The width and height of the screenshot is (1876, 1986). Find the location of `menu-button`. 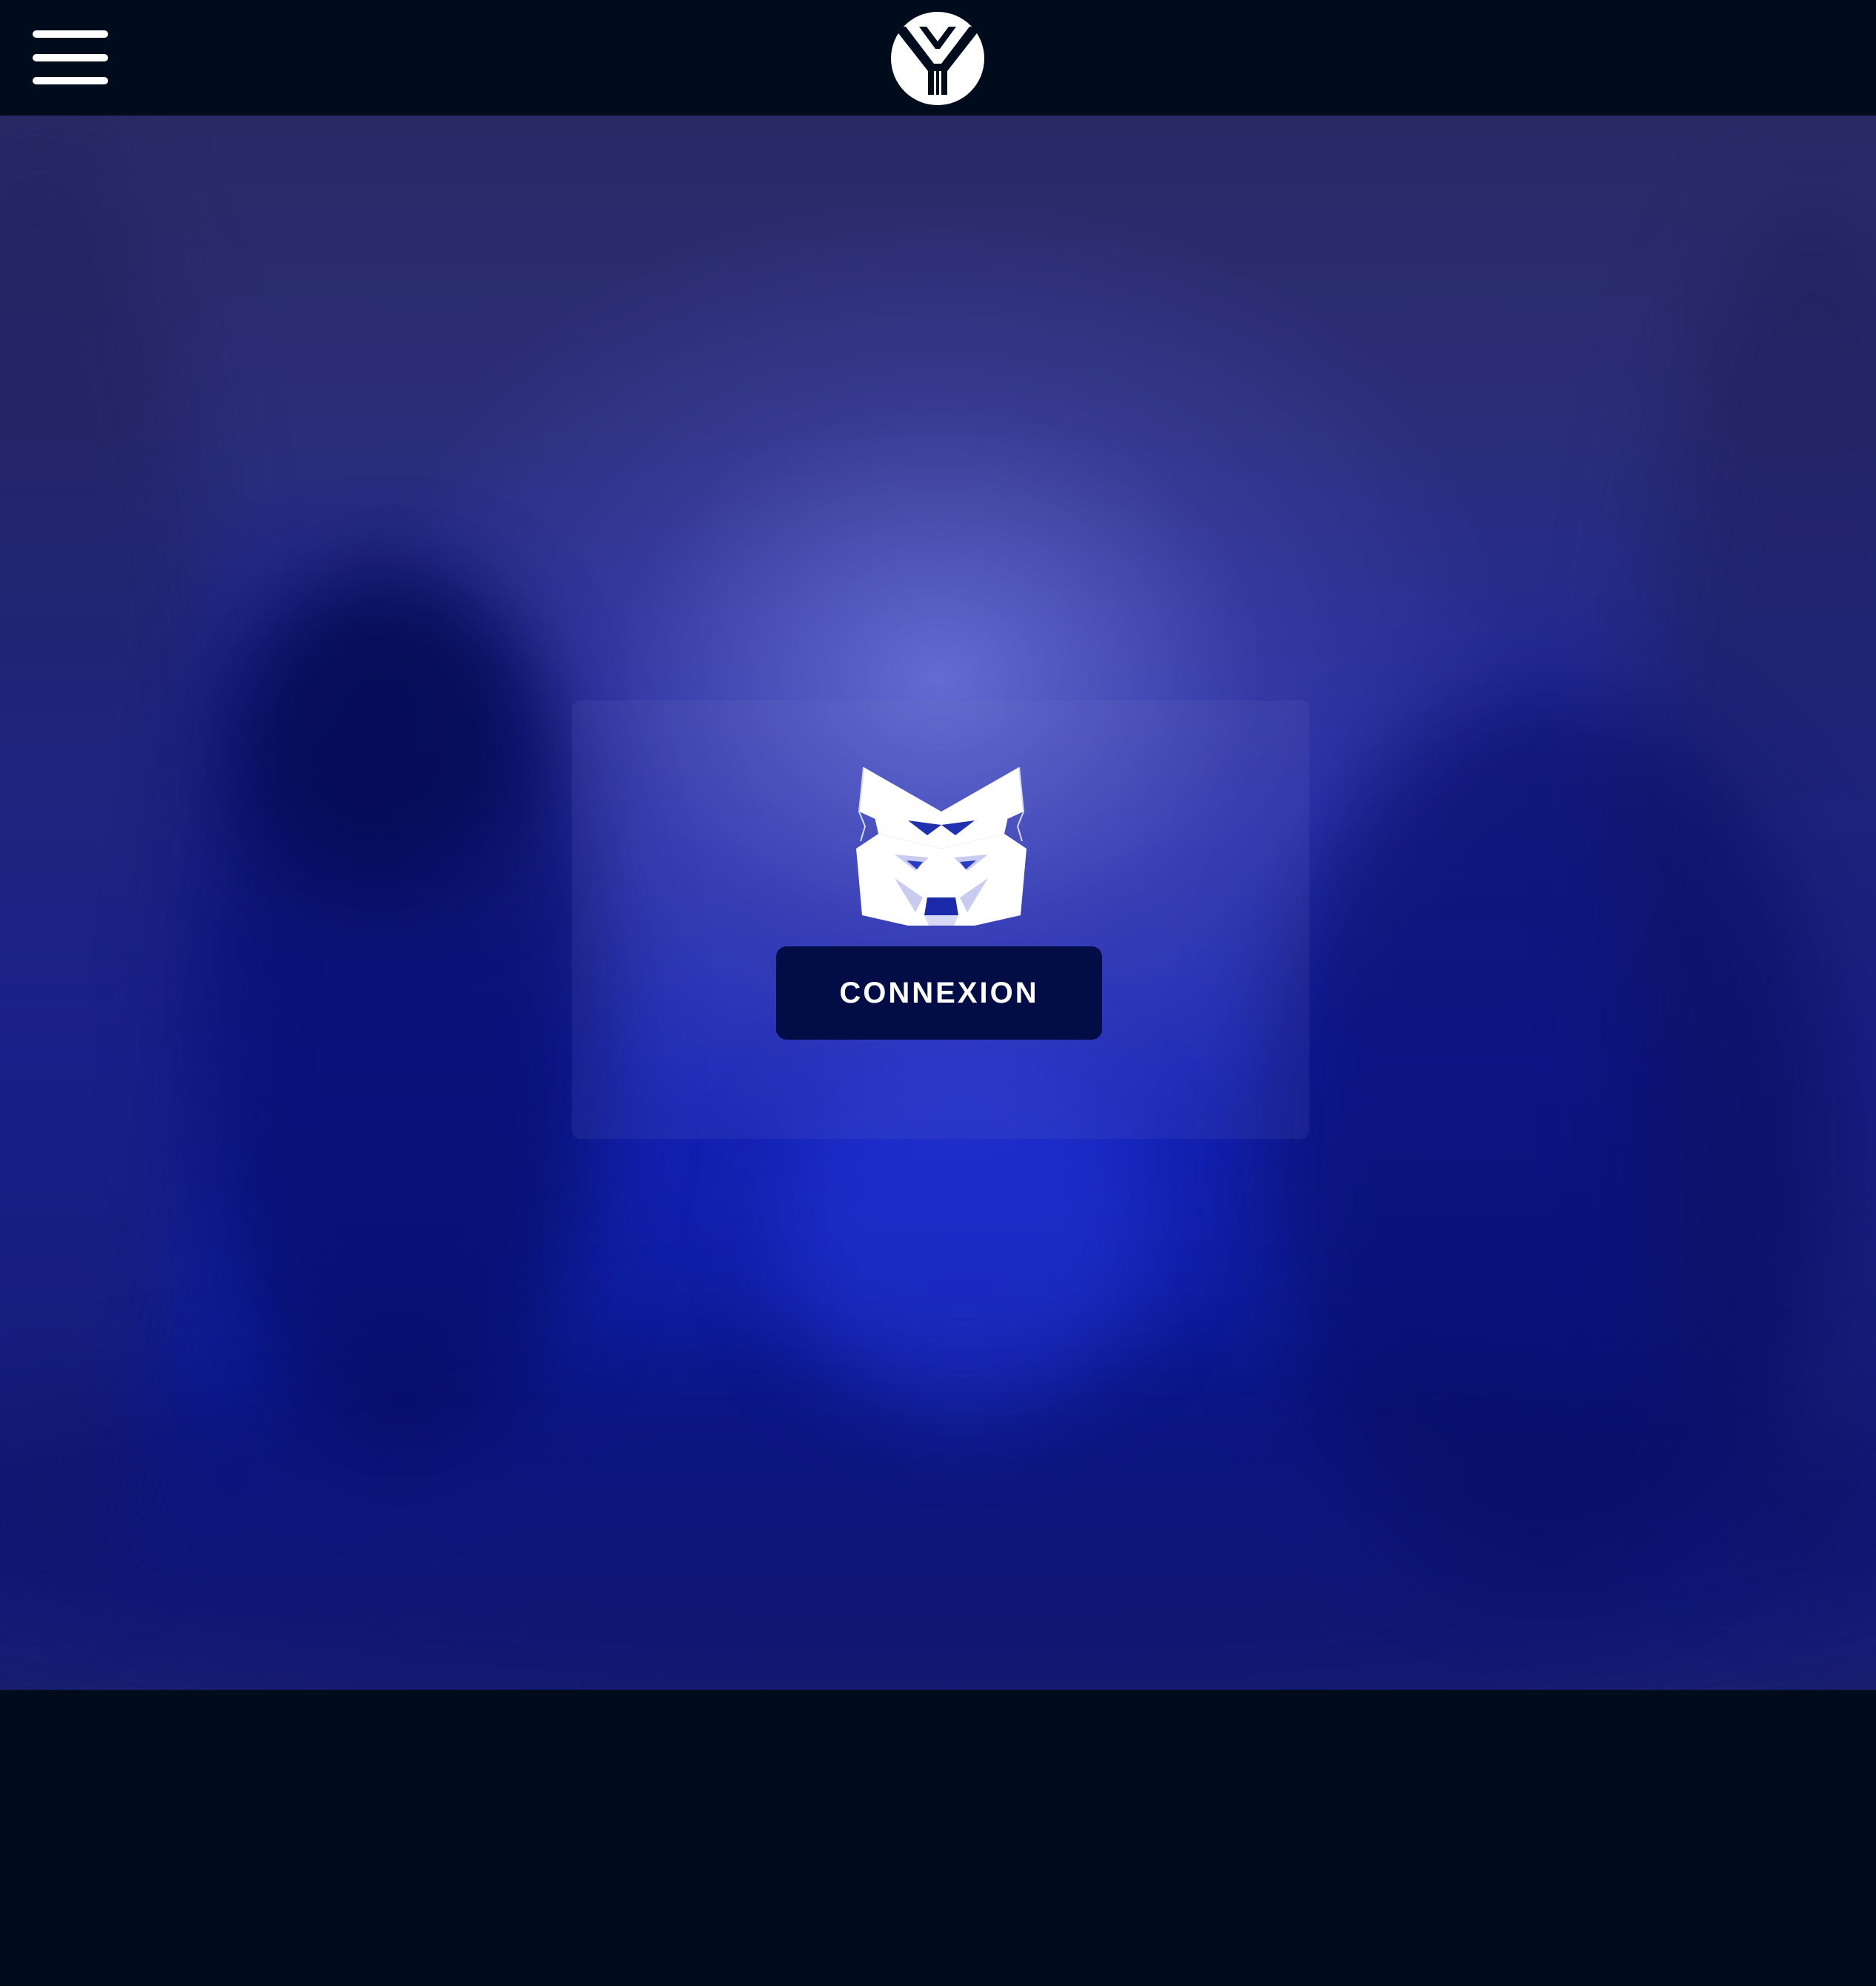

menu-button is located at coordinates (71, 58).